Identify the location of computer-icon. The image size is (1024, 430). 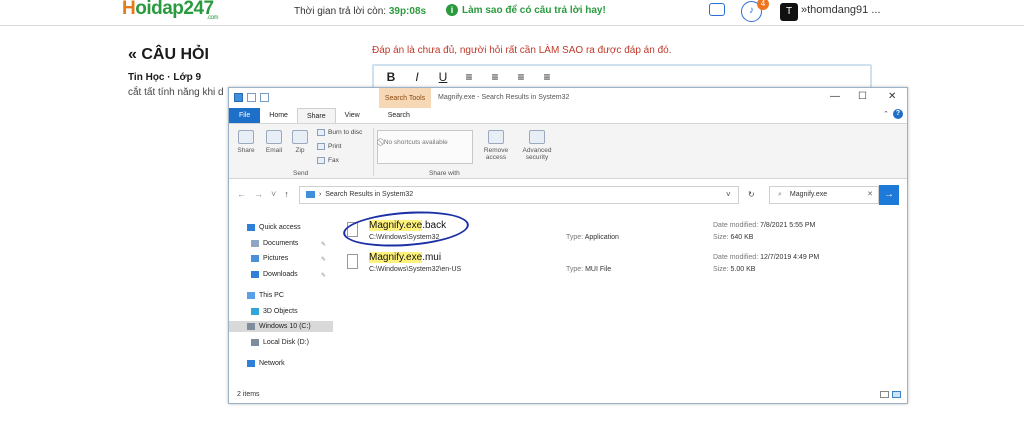
(251, 295).